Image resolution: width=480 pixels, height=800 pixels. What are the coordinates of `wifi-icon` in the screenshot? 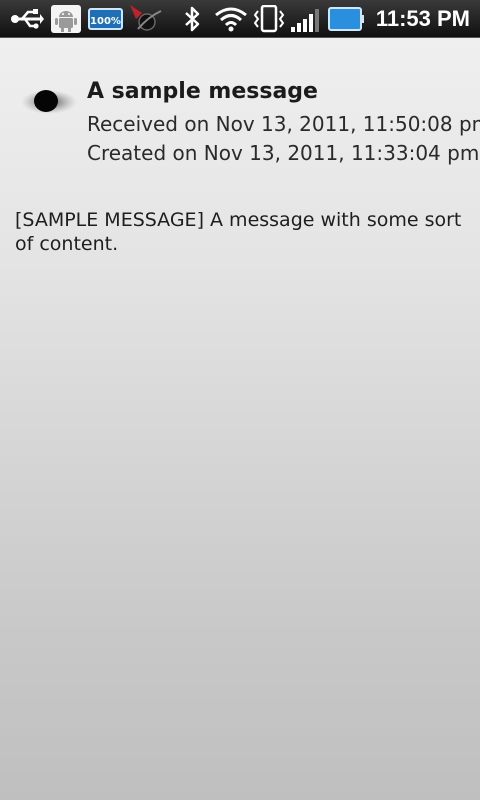 It's located at (231, 19).